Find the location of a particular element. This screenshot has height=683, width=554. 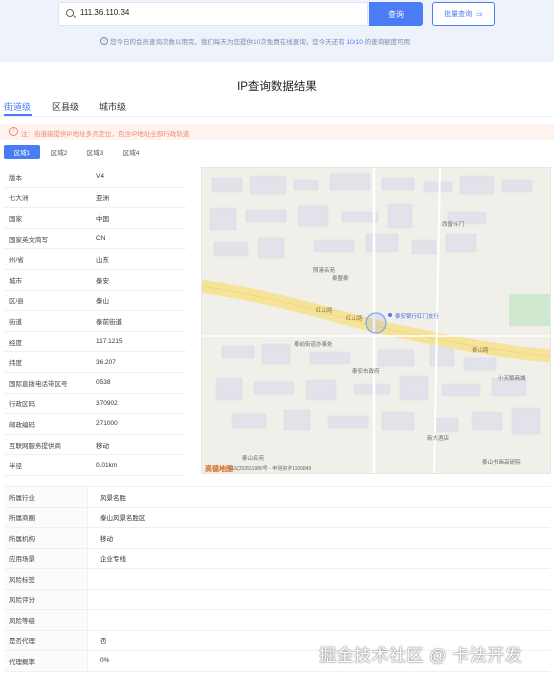

row-key: 纬度 is located at coordinates (15, 364).